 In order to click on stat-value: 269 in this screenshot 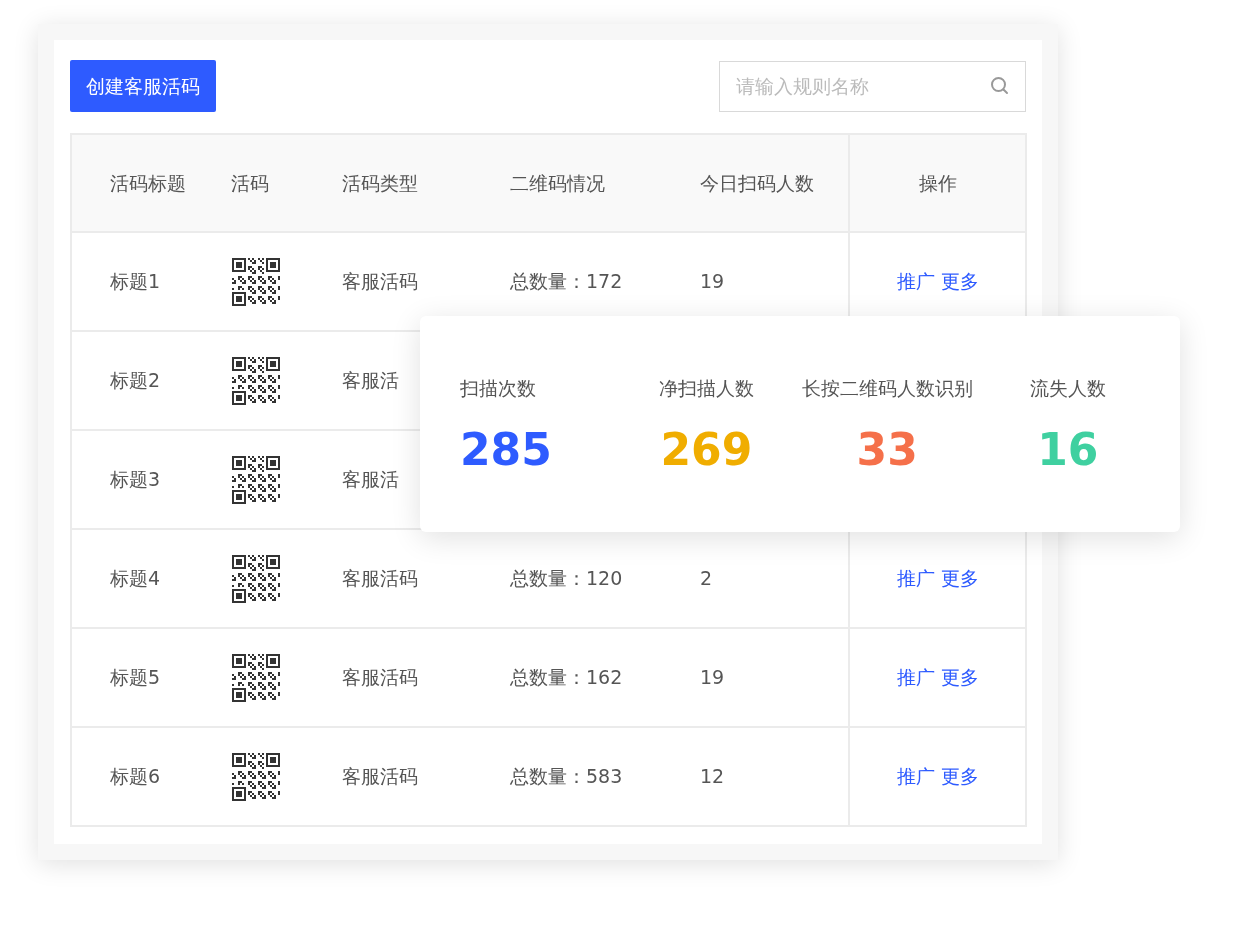, I will do `click(706, 449)`.